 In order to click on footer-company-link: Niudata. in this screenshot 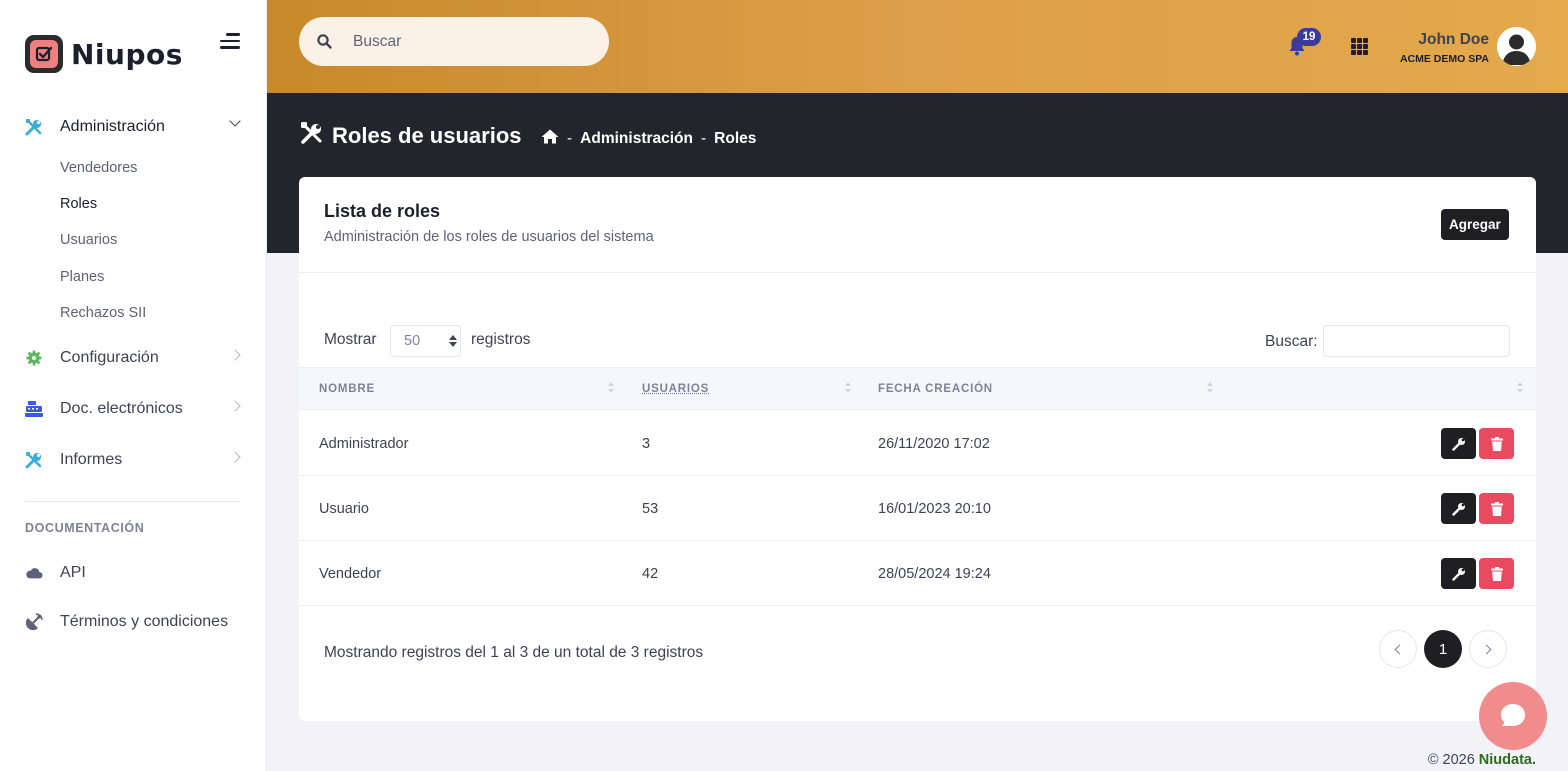, I will do `click(1507, 760)`.